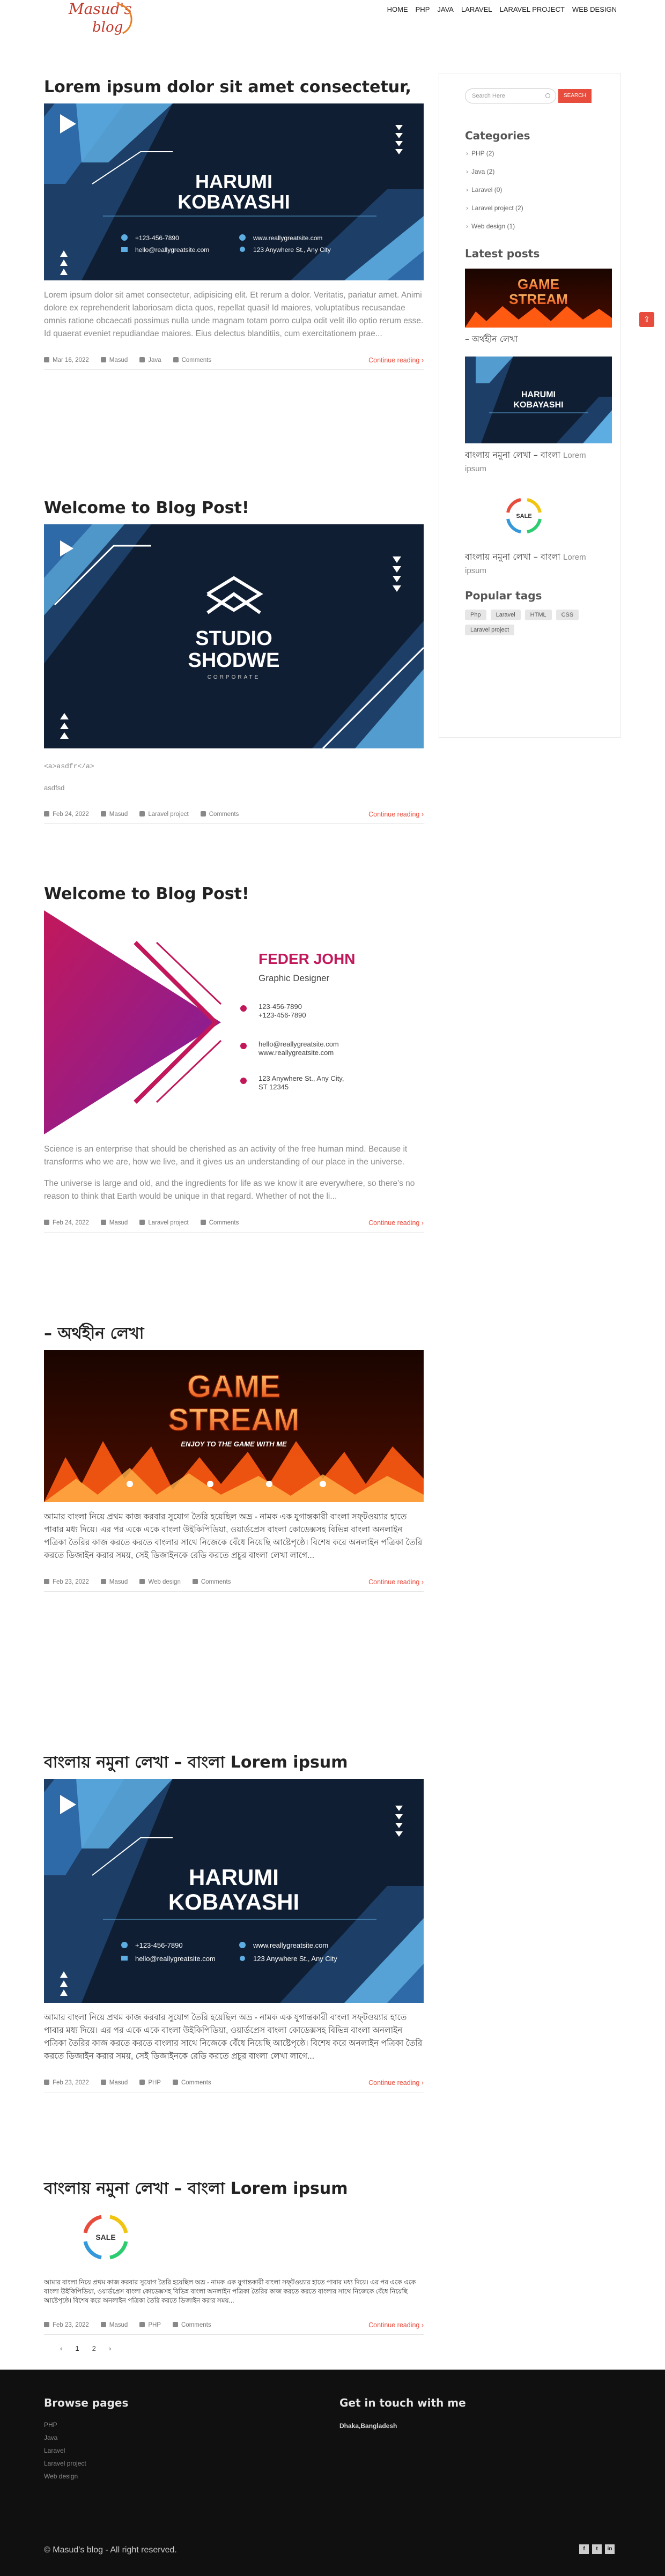 The width and height of the screenshot is (665, 2576). Describe the element at coordinates (234, 1426) in the screenshot. I see `post-image-game-stream: GAME STREAM ENJOY TO THE GAME WITH ME` at that location.